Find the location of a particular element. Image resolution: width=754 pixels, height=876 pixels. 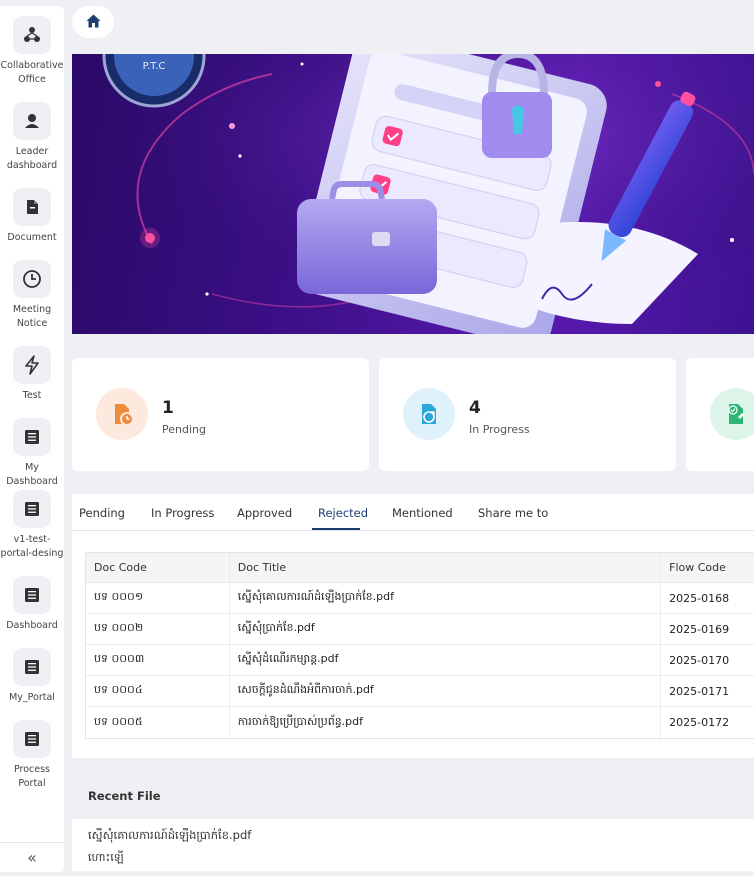

tab-in-progress: In Progress is located at coordinates (182, 513).